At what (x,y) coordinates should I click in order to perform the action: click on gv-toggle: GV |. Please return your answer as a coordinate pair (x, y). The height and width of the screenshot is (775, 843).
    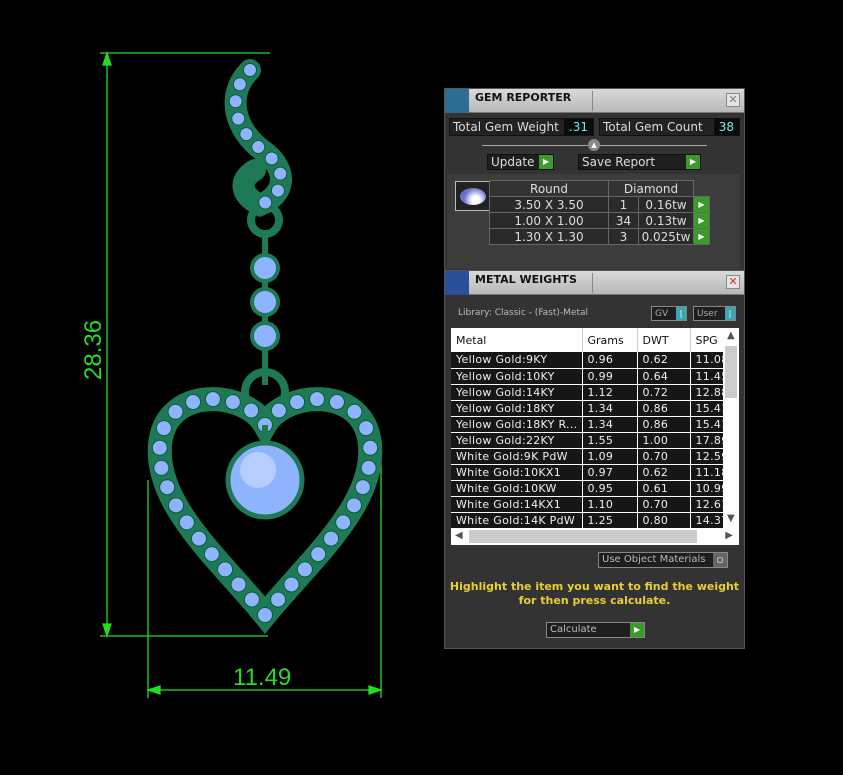
    Looking at the image, I should click on (669, 313).